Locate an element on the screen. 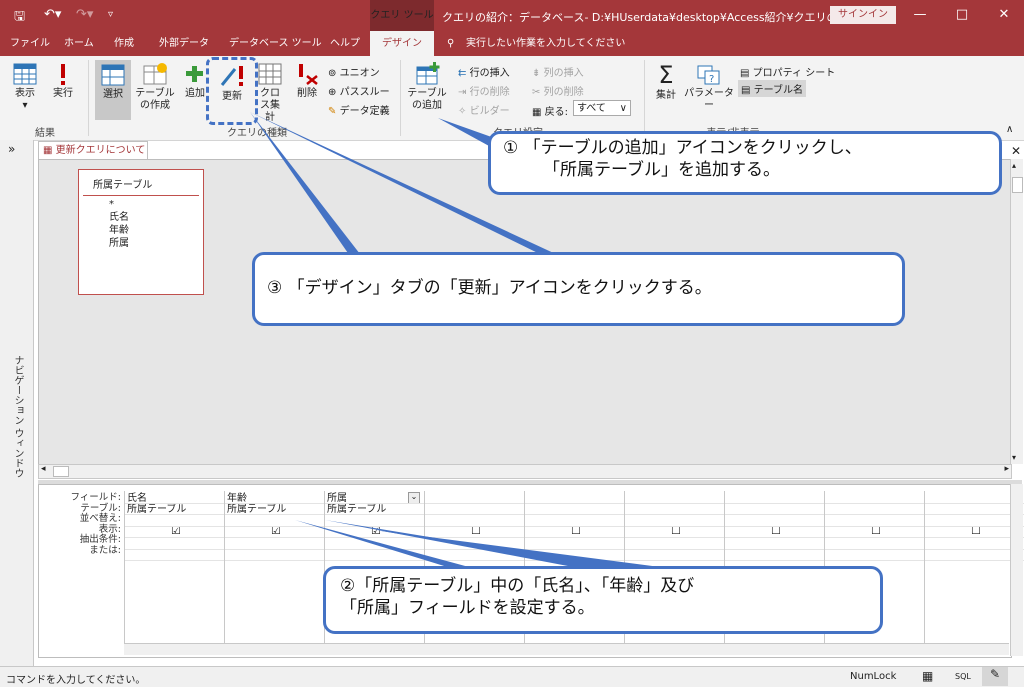  collapse-ribbon-icon: ∧ is located at coordinates (1009, 129).